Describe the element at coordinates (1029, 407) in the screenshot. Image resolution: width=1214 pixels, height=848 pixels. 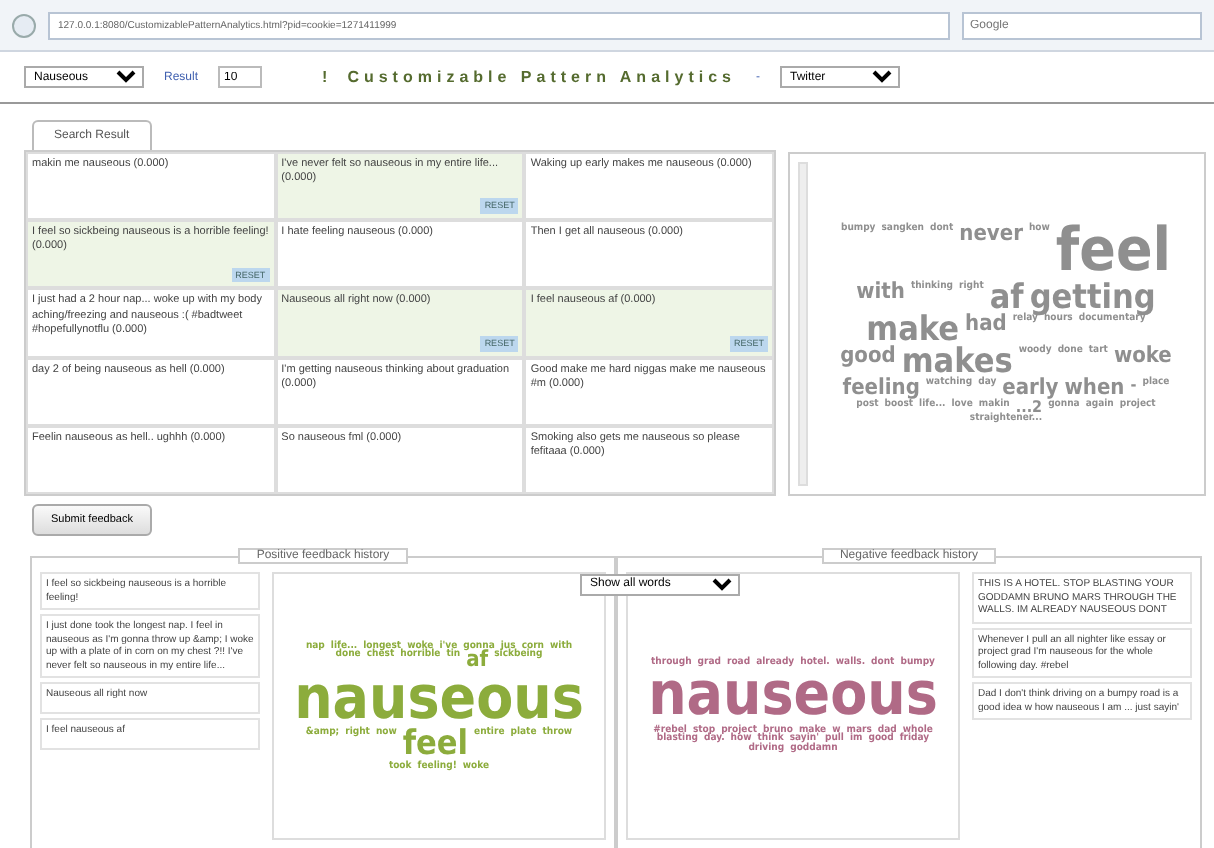
I see `cloud-word: ...2` at that location.